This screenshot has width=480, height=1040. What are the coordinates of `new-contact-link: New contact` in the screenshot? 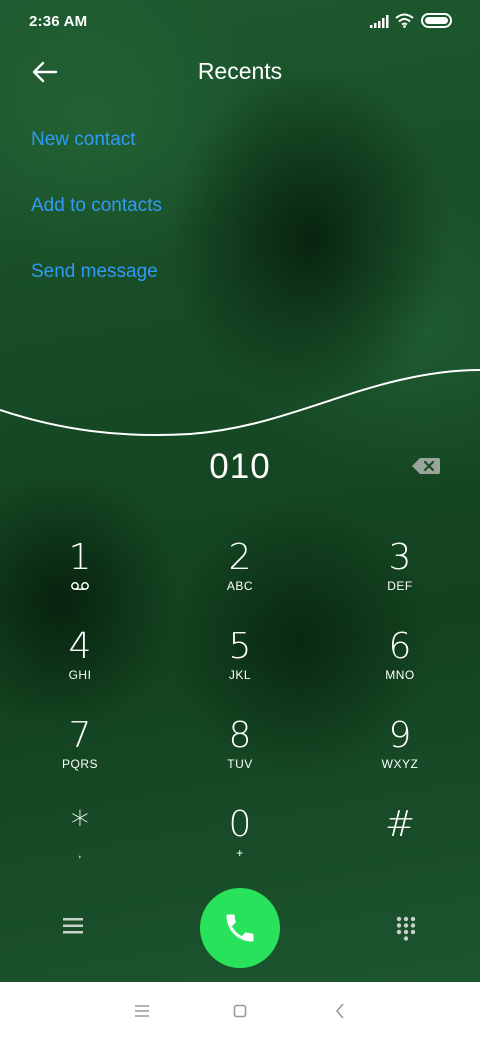 It's located at (83, 140).